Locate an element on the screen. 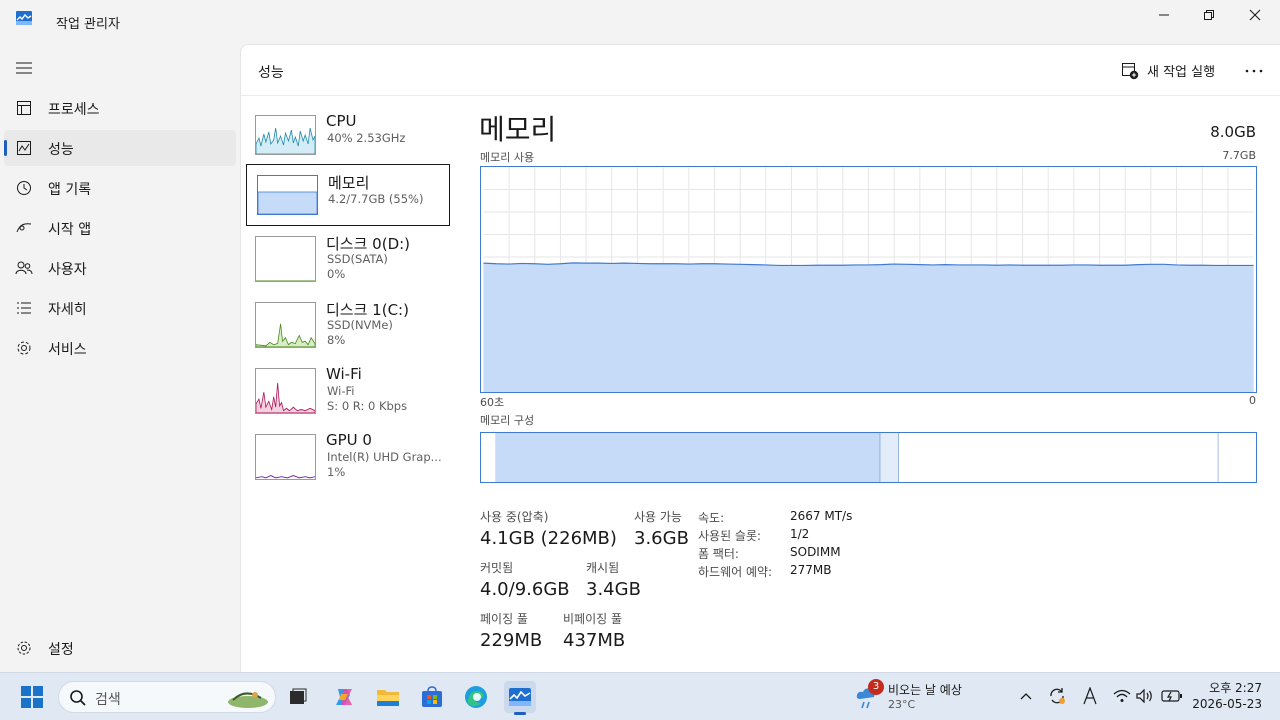 This screenshot has height=720, width=1280. sidebar-item-label: 앱 기록 is located at coordinates (70, 190).